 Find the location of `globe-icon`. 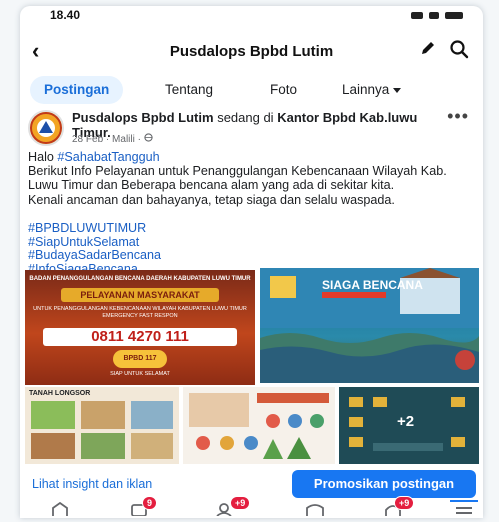

globe-icon is located at coordinates (148, 139).